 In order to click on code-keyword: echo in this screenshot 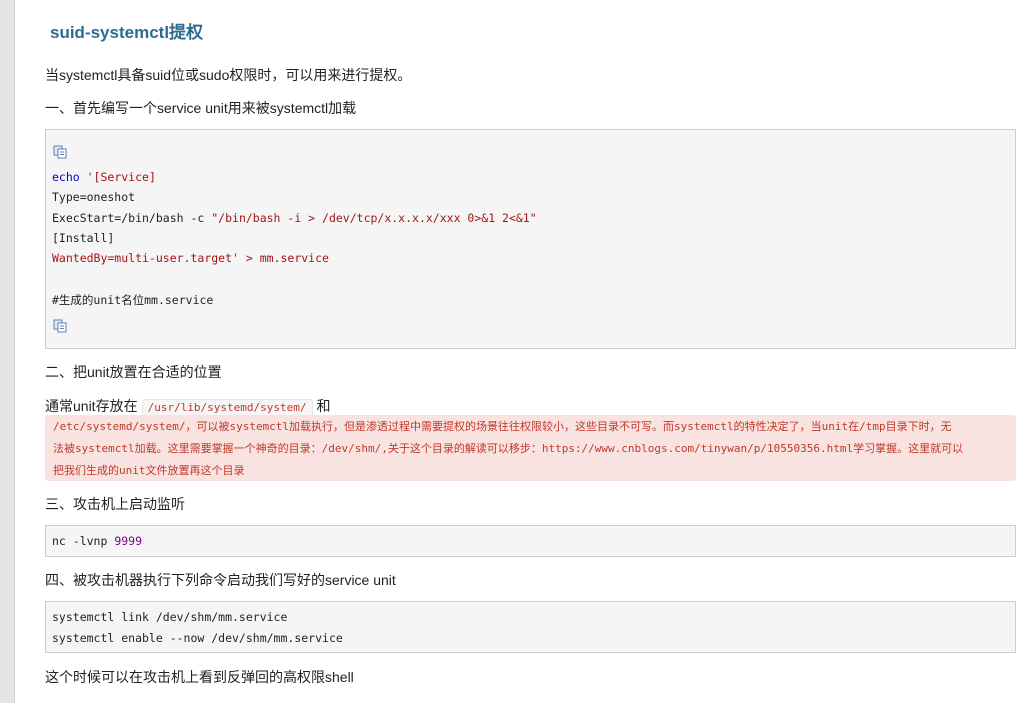, I will do `click(66, 177)`.